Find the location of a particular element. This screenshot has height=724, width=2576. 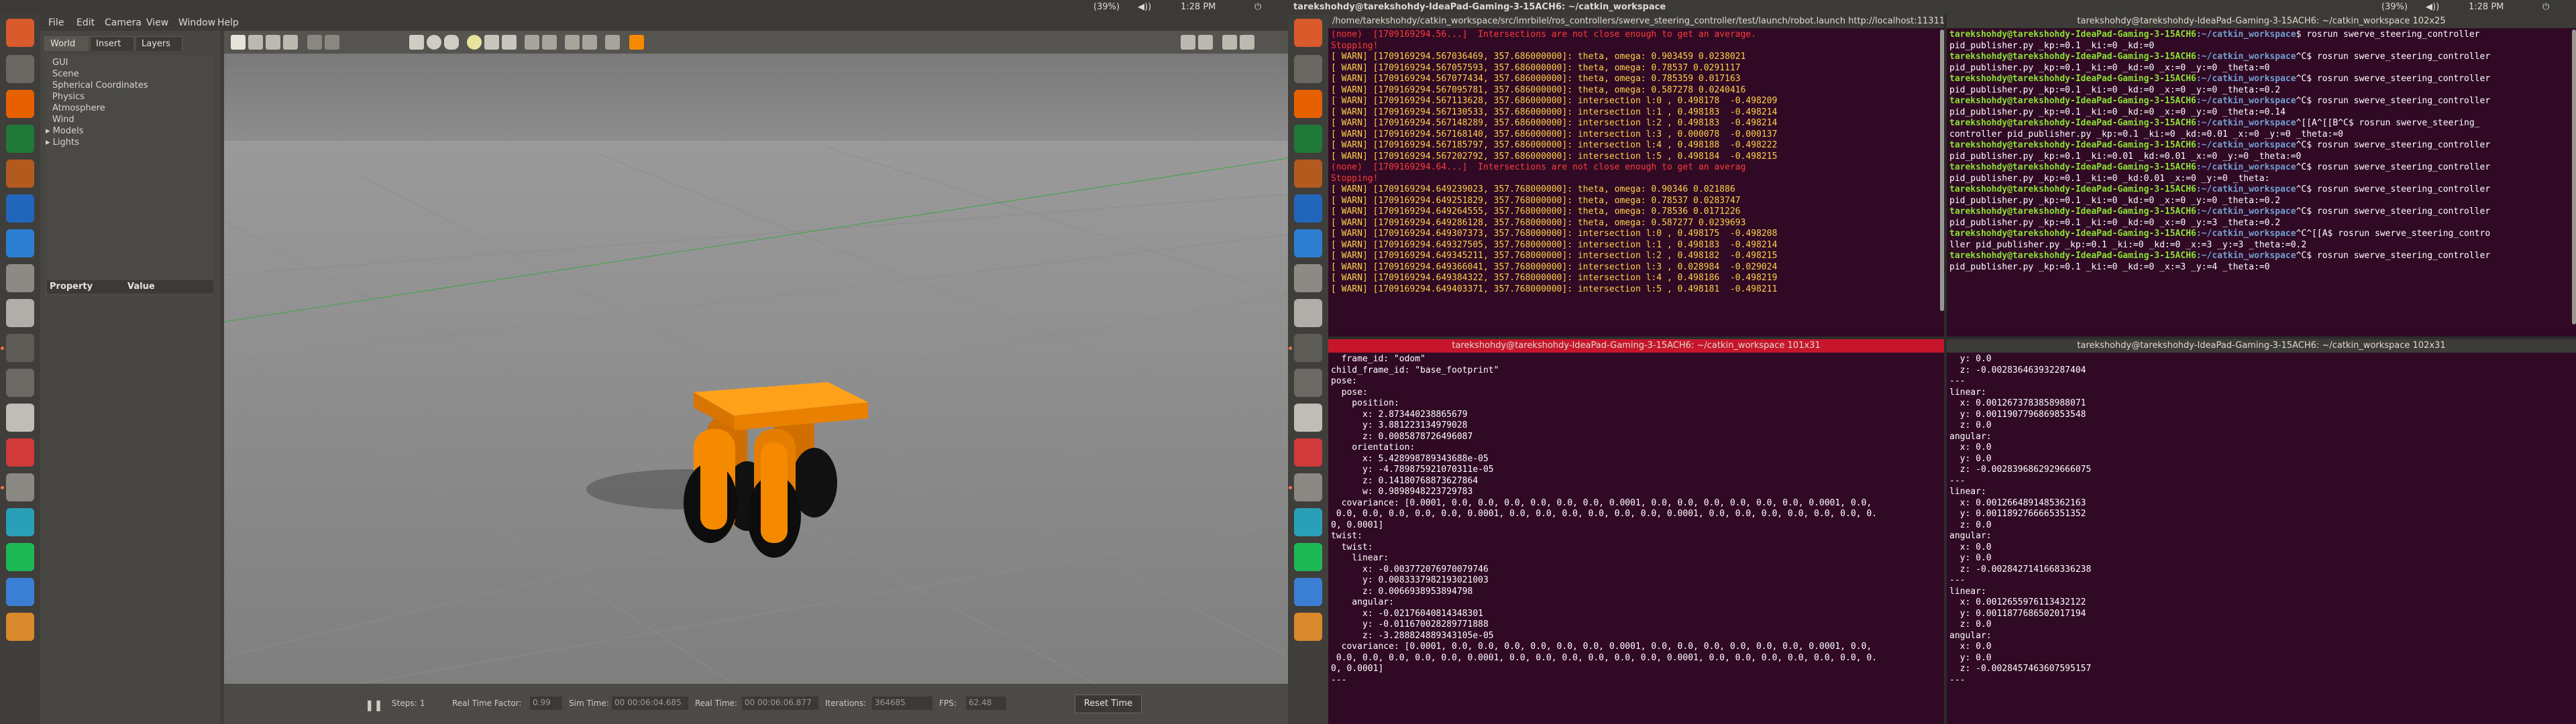

paste-icon is located at coordinates (549, 42).